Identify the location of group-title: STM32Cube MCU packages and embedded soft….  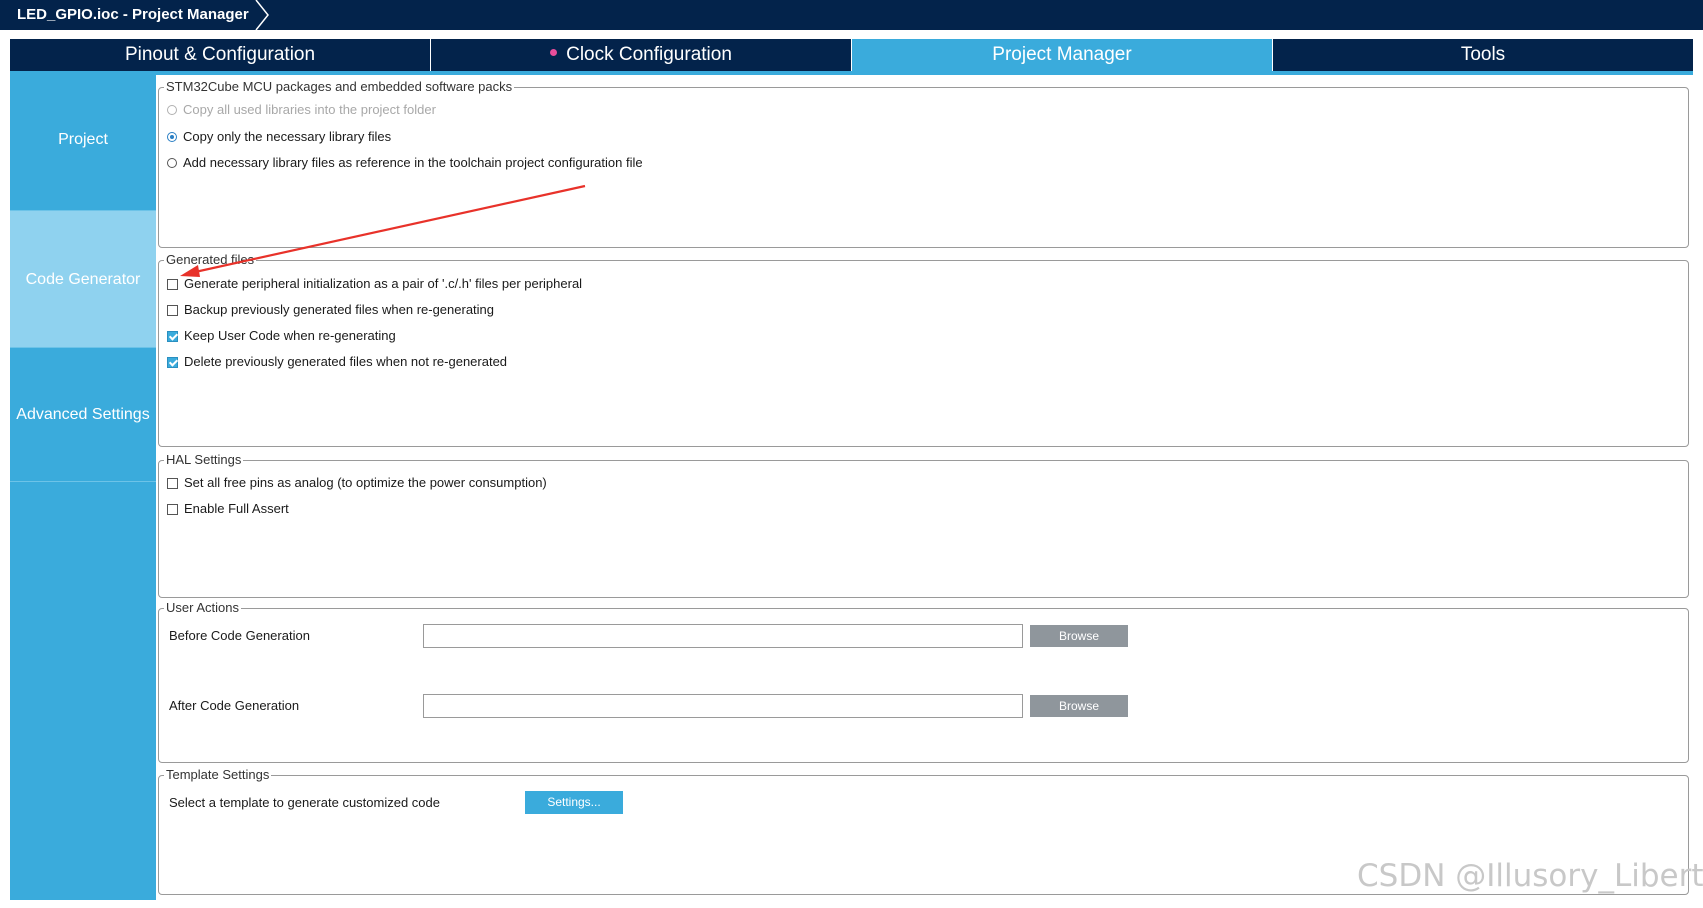
(339, 87).